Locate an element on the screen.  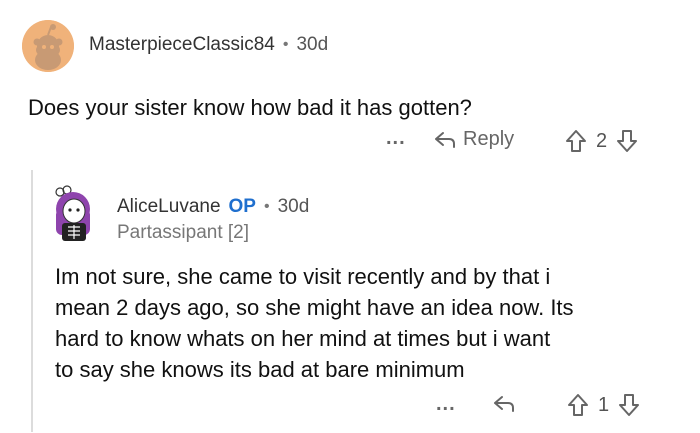
comment-header: AliceLuvane OP • 30d is located at coordinates (213, 207).